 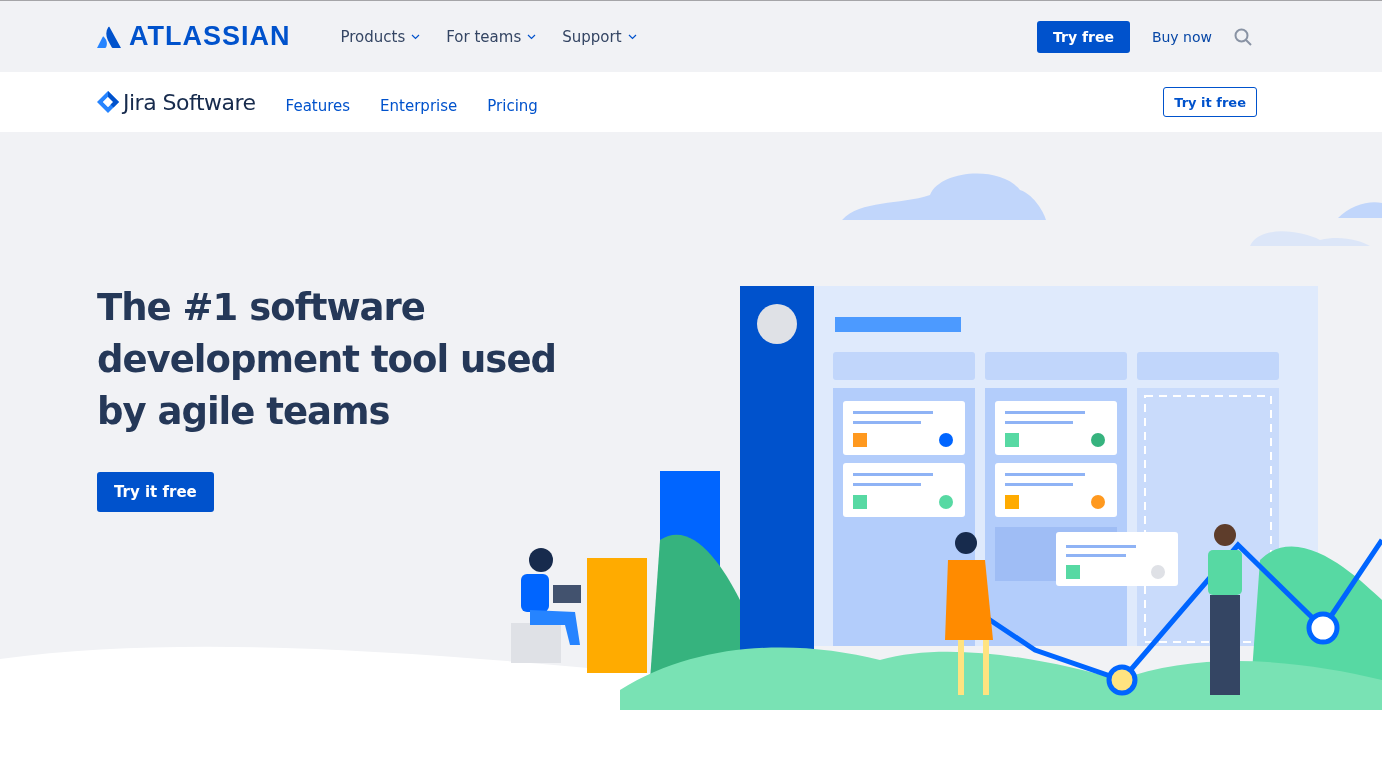 I want to click on hero-heading: The #1 software development tool used by agile teams, so click(x=327, y=360).